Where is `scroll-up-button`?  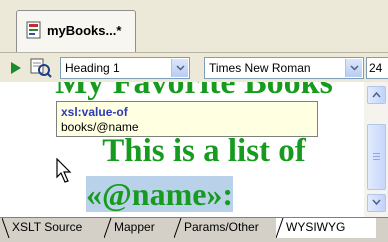
scroll-up-button is located at coordinates (376, 95).